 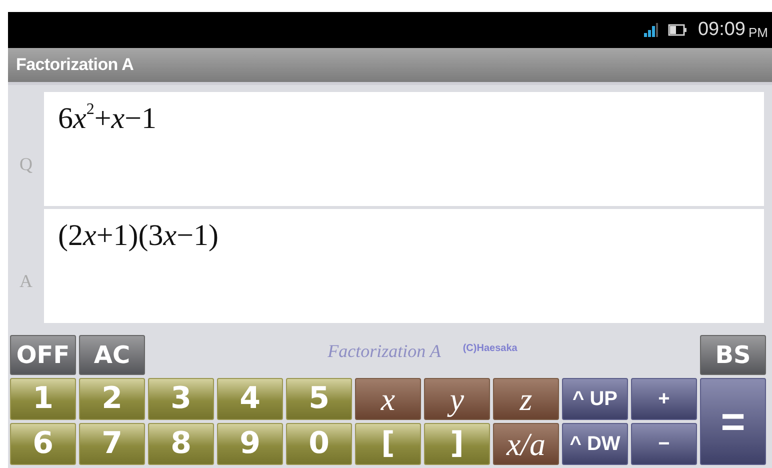 I want to click on expression-text: (2x+1)(3x−1), so click(x=138, y=235).